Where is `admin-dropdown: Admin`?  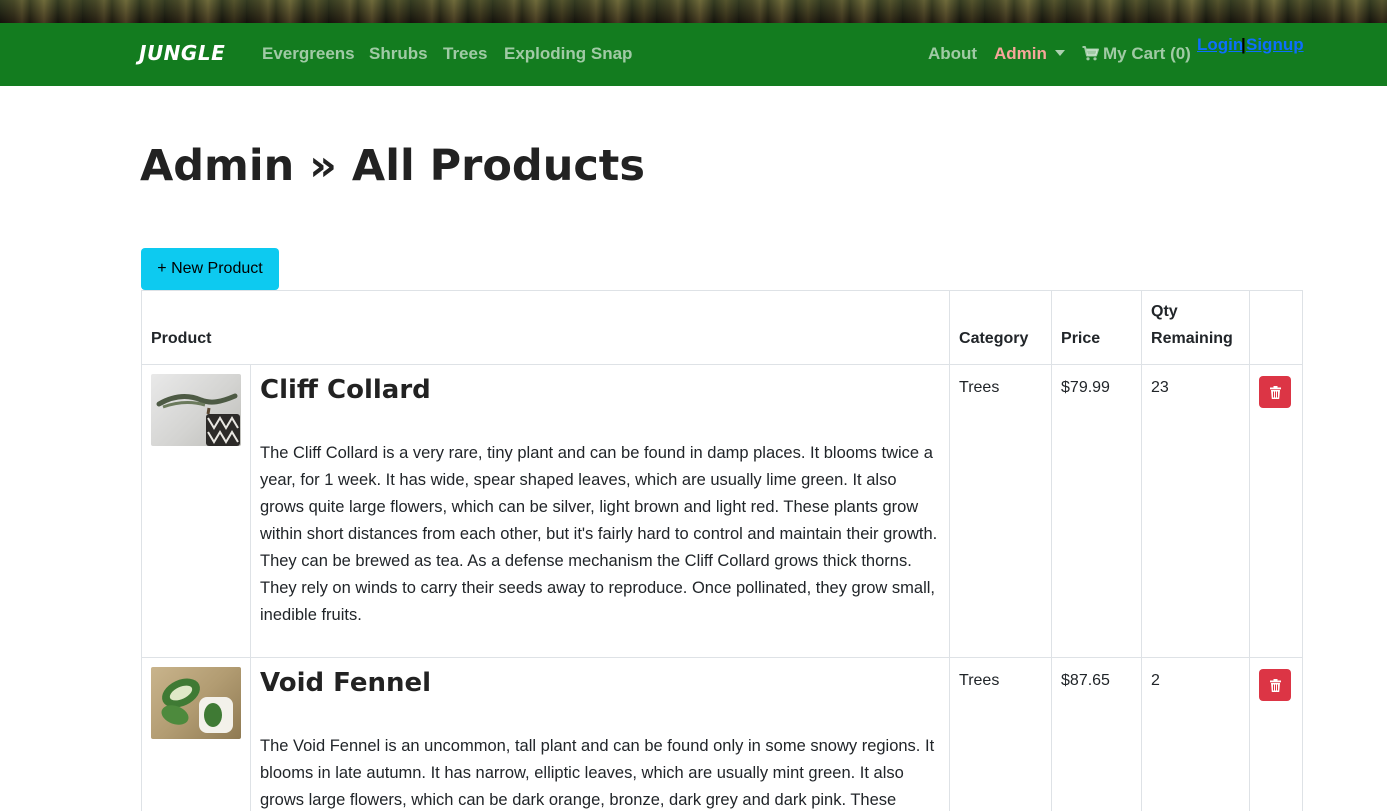 admin-dropdown: Admin is located at coordinates (1029, 54).